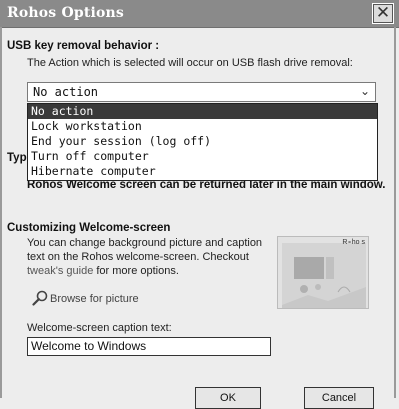  What do you see at coordinates (136, 271) in the screenshot?
I see `customize-line-3-rest: for more options.` at bounding box center [136, 271].